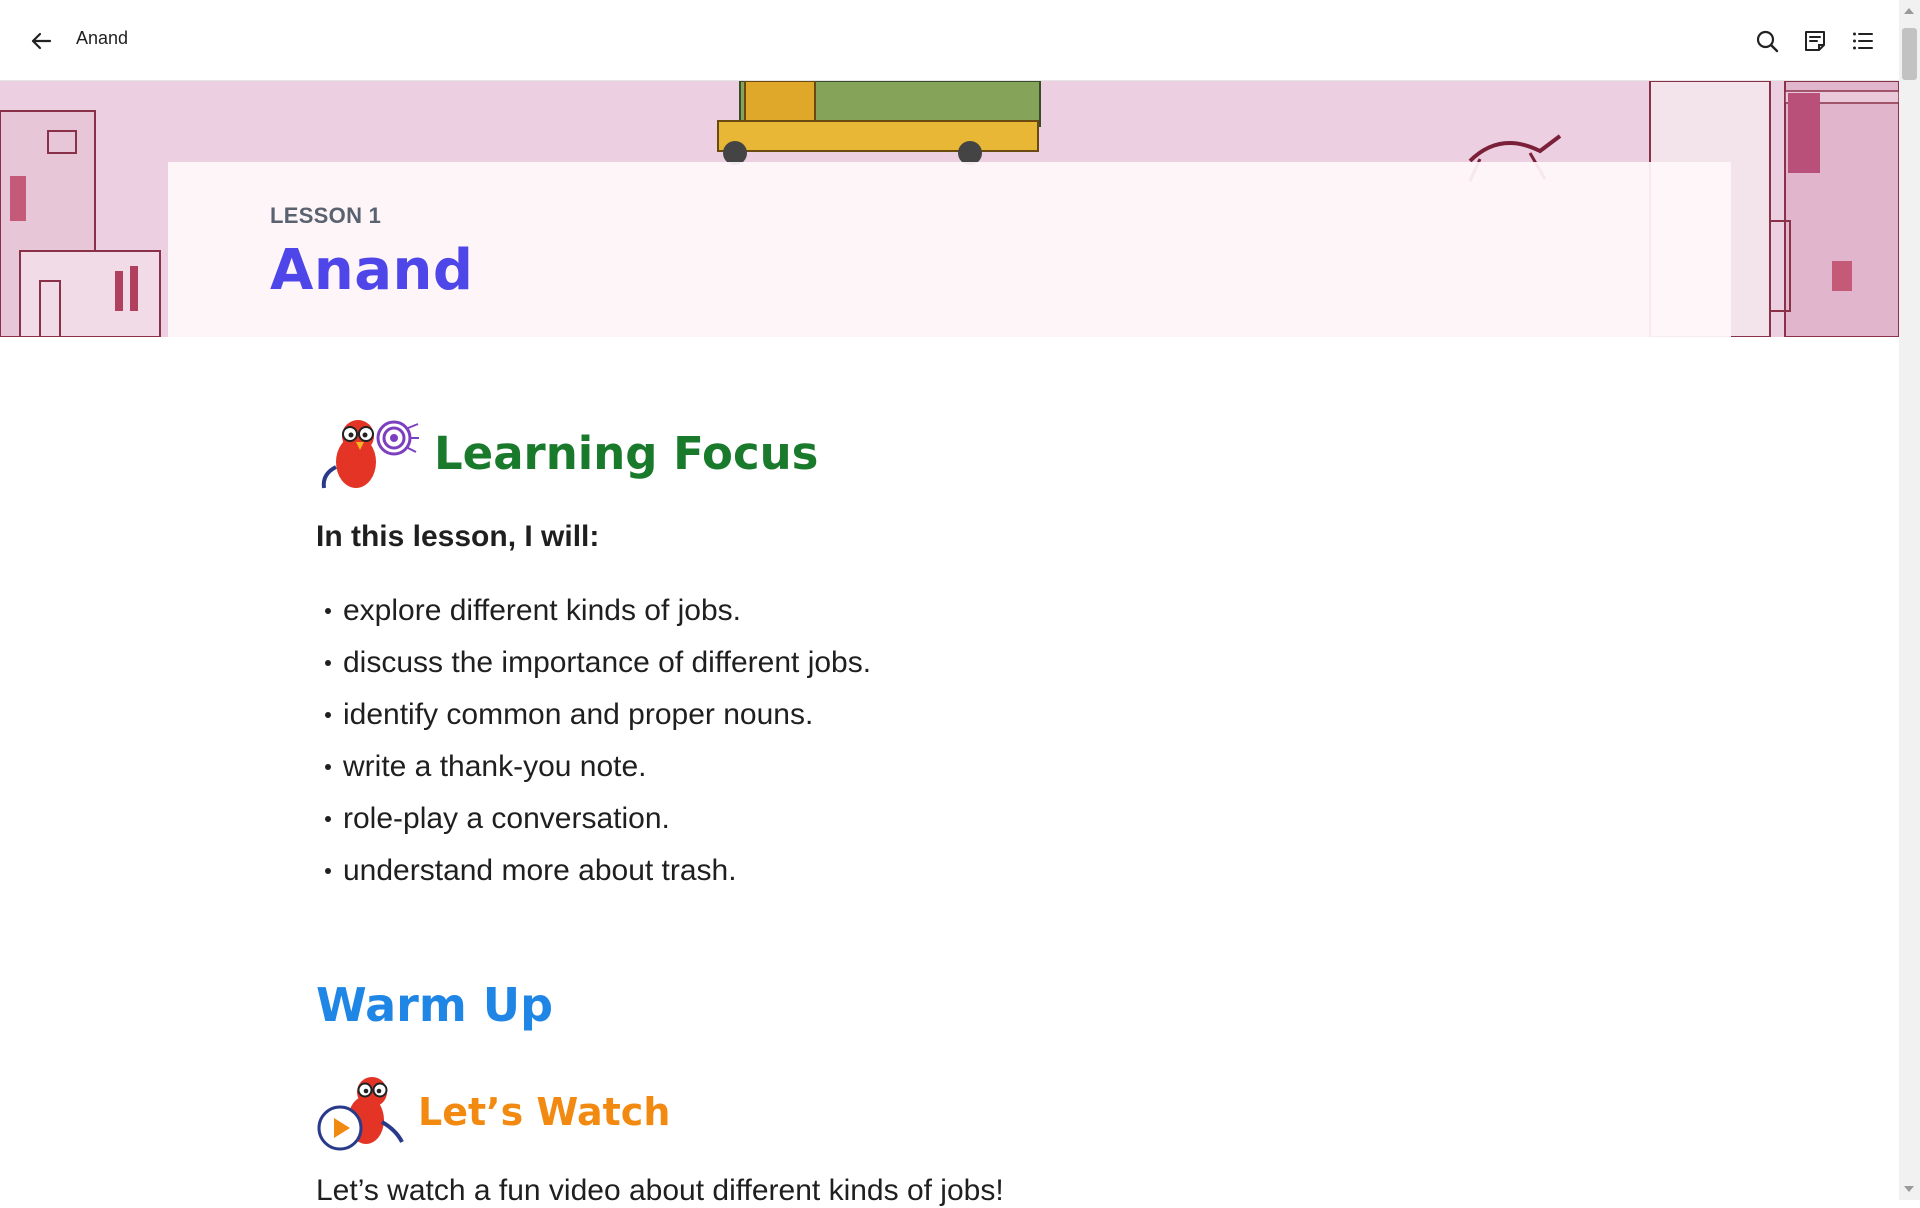 The width and height of the screenshot is (1920, 1208). What do you see at coordinates (372, 270) in the screenshot?
I see `lesson-title: Anand` at bounding box center [372, 270].